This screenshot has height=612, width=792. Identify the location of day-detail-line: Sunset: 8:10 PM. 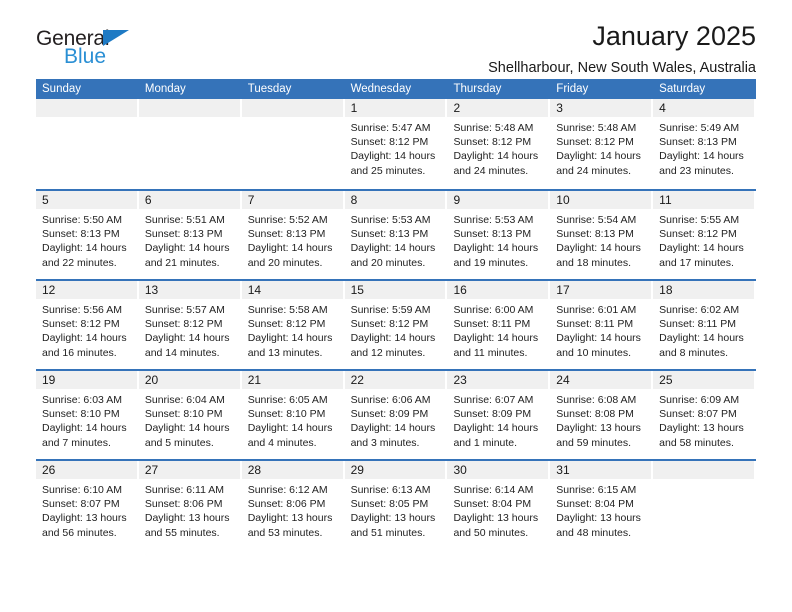
(183, 414).